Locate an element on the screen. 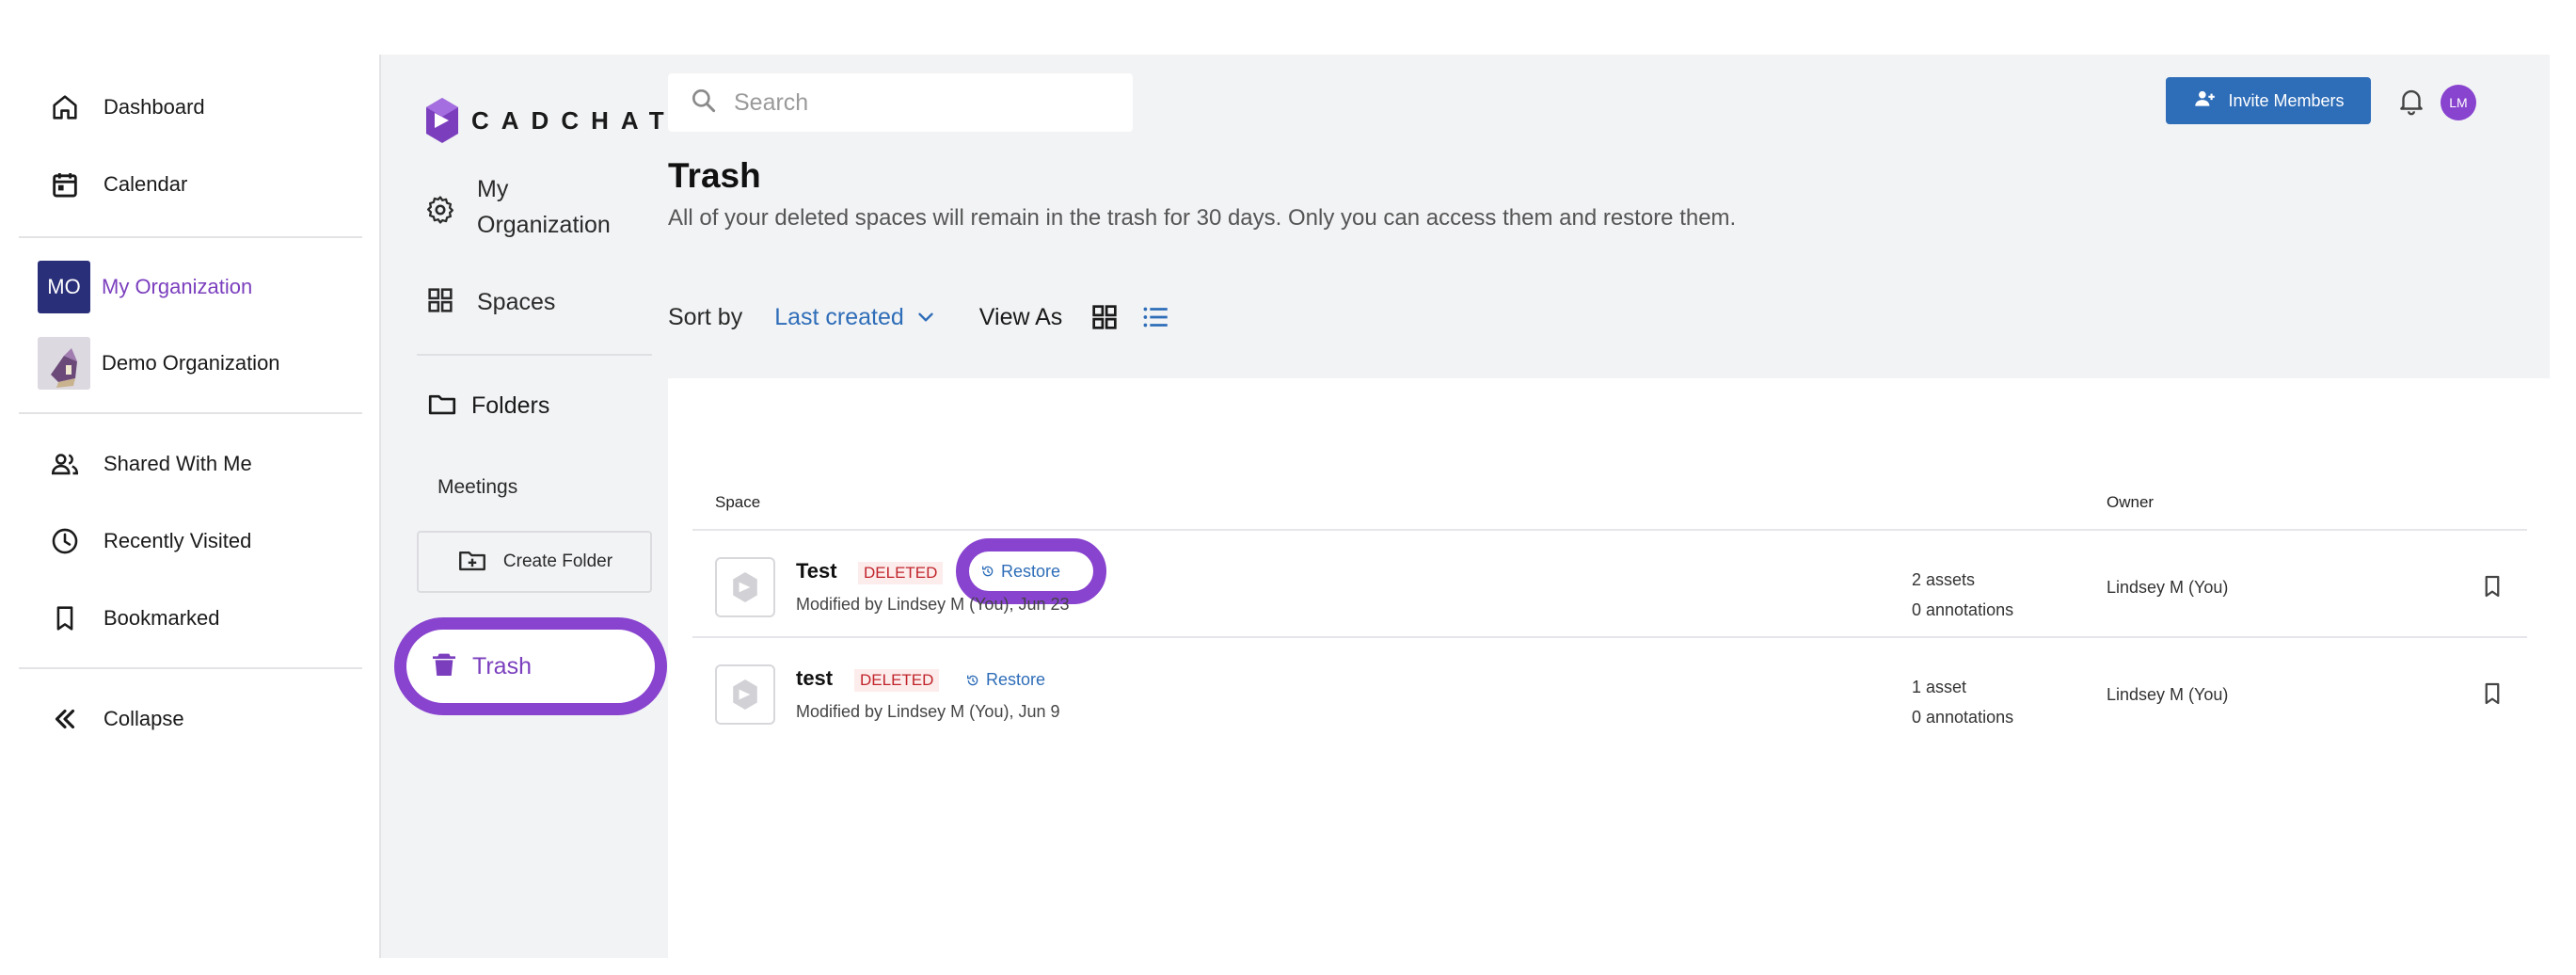 The height and width of the screenshot is (975, 2576). panel-spaces: Spaces is located at coordinates (489, 302).